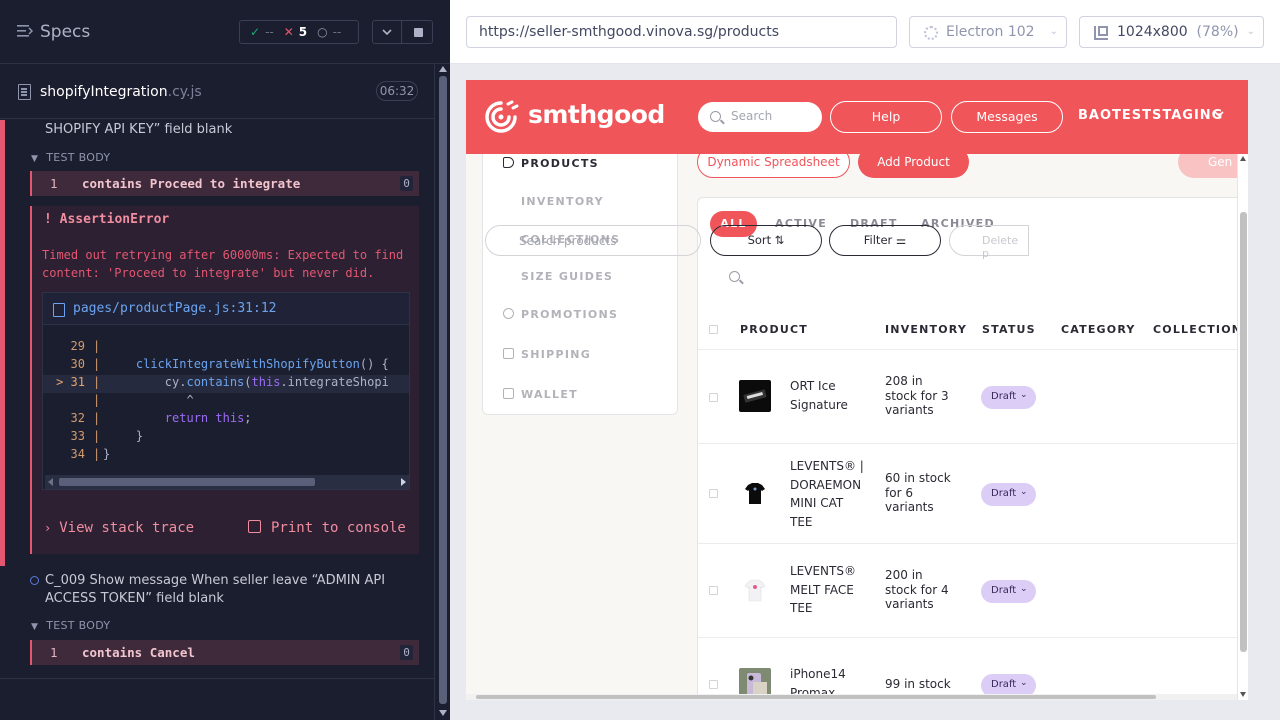 This screenshot has width=1280, height=720. Describe the element at coordinates (988, 32) in the screenshot. I see `browser-selector: Electron 102 ⌄` at that location.